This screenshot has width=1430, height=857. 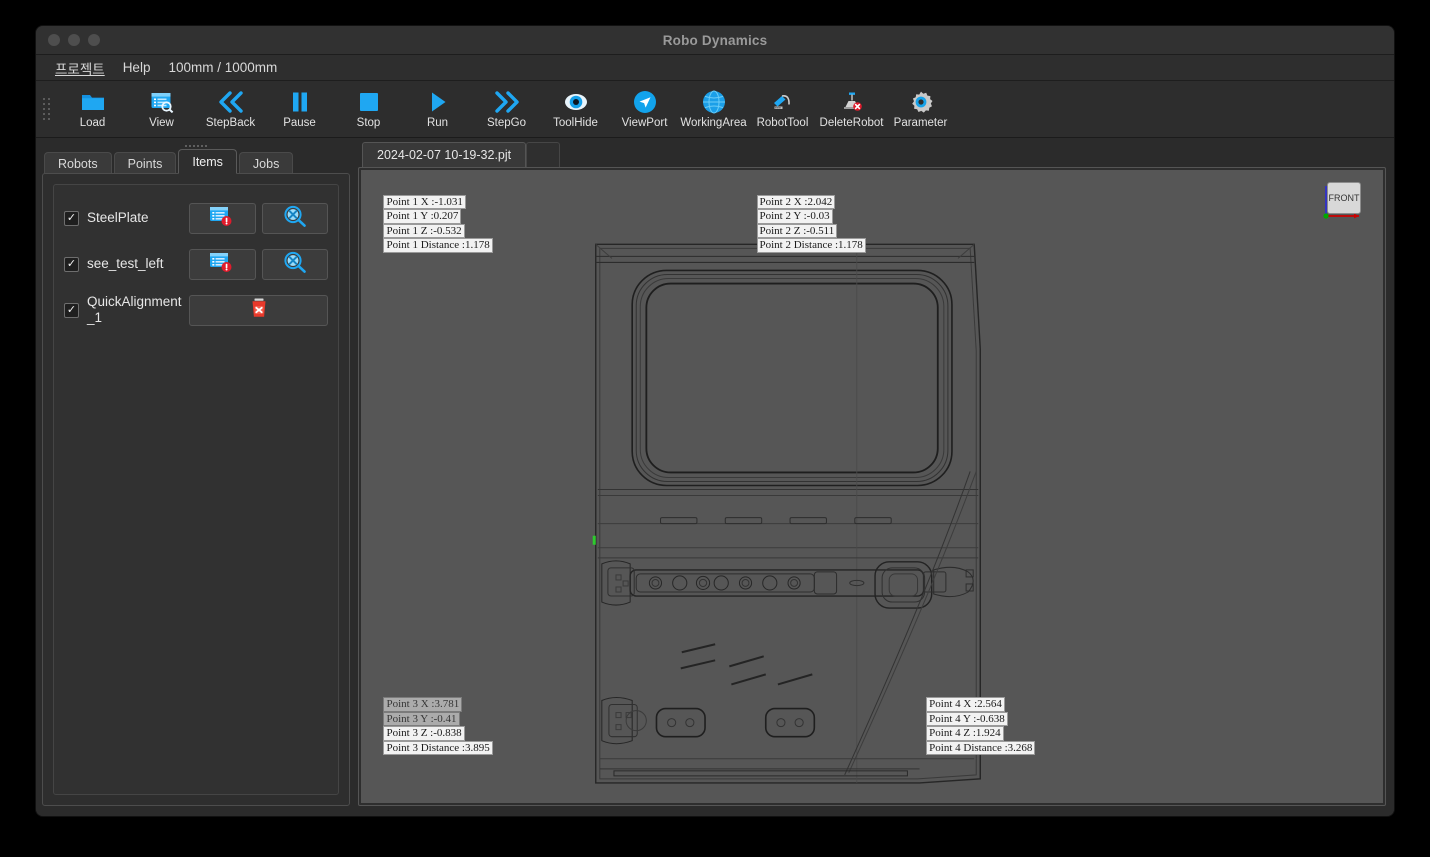 What do you see at coordinates (71, 218) in the screenshot?
I see `item-checkbox-steelplate: ✓` at bounding box center [71, 218].